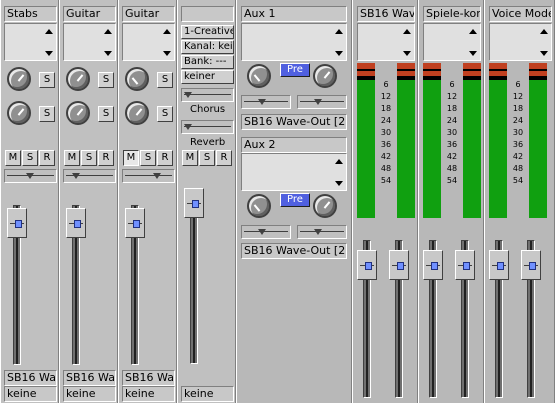 Image resolution: width=555 pixels, height=403 pixels. What do you see at coordinates (451, 201) in the screenshot?
I see `output-strip-2: Spiele-komp 61218243036424854` at bounding box center [451, 201].